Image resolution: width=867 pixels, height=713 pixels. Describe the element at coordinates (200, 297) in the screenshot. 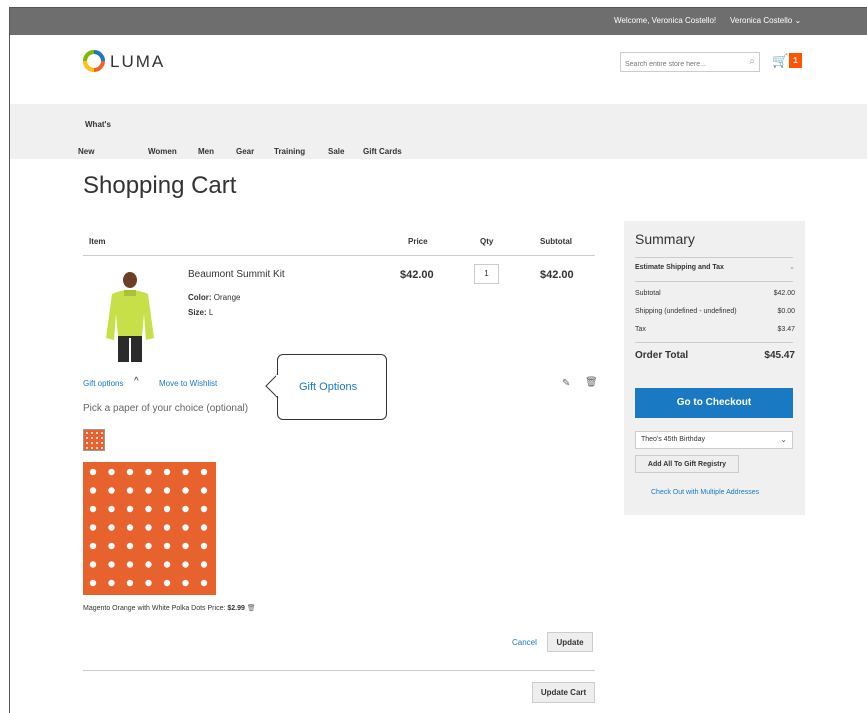

I see `color-label: Color:` at that location.